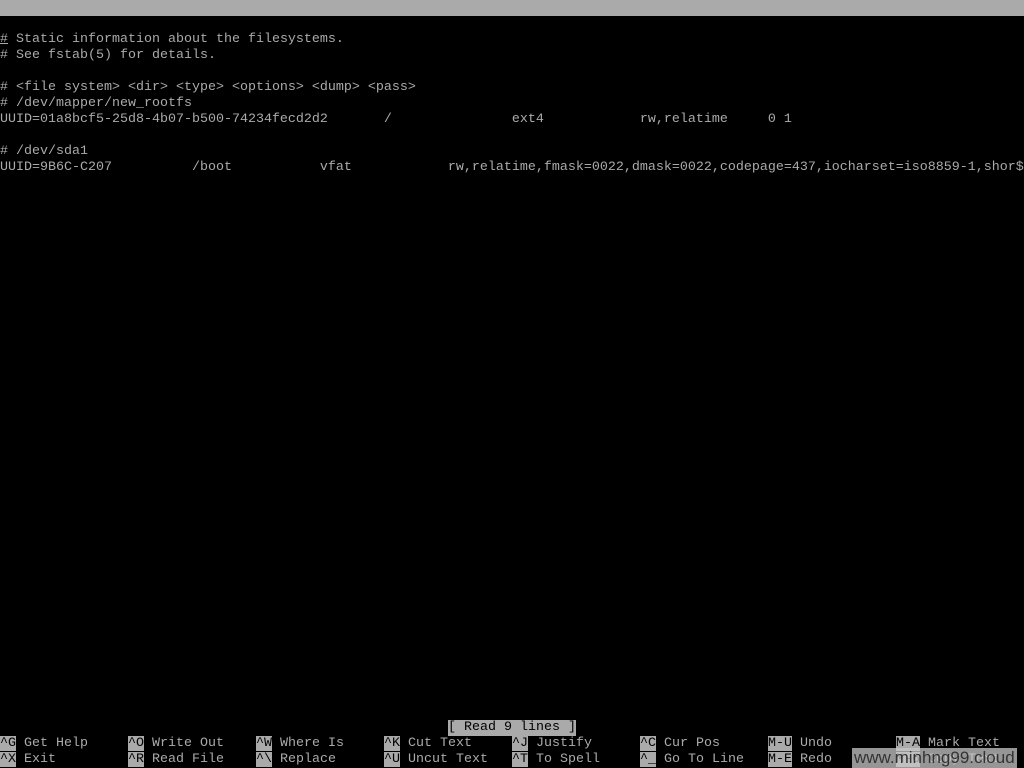  I want to click on editor-line: # /dev/sda1, so click(44, 152).